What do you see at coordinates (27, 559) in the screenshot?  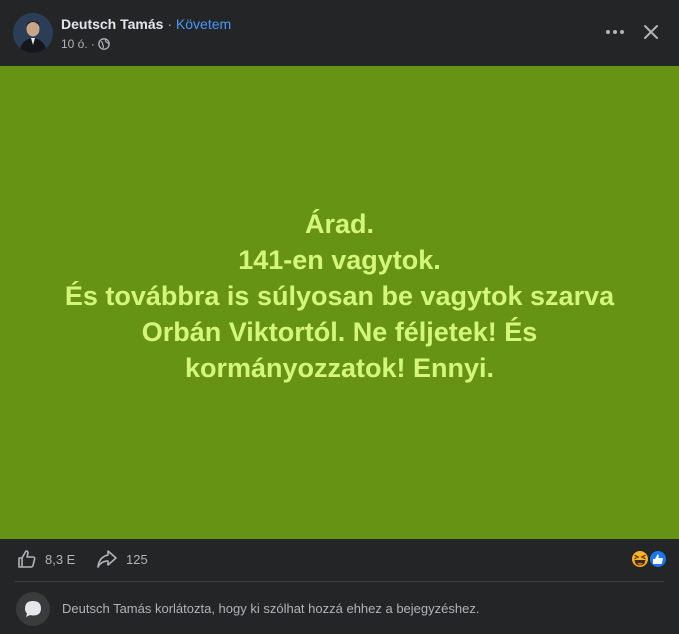 I see `like-icon` at bounding box center [27, 559].